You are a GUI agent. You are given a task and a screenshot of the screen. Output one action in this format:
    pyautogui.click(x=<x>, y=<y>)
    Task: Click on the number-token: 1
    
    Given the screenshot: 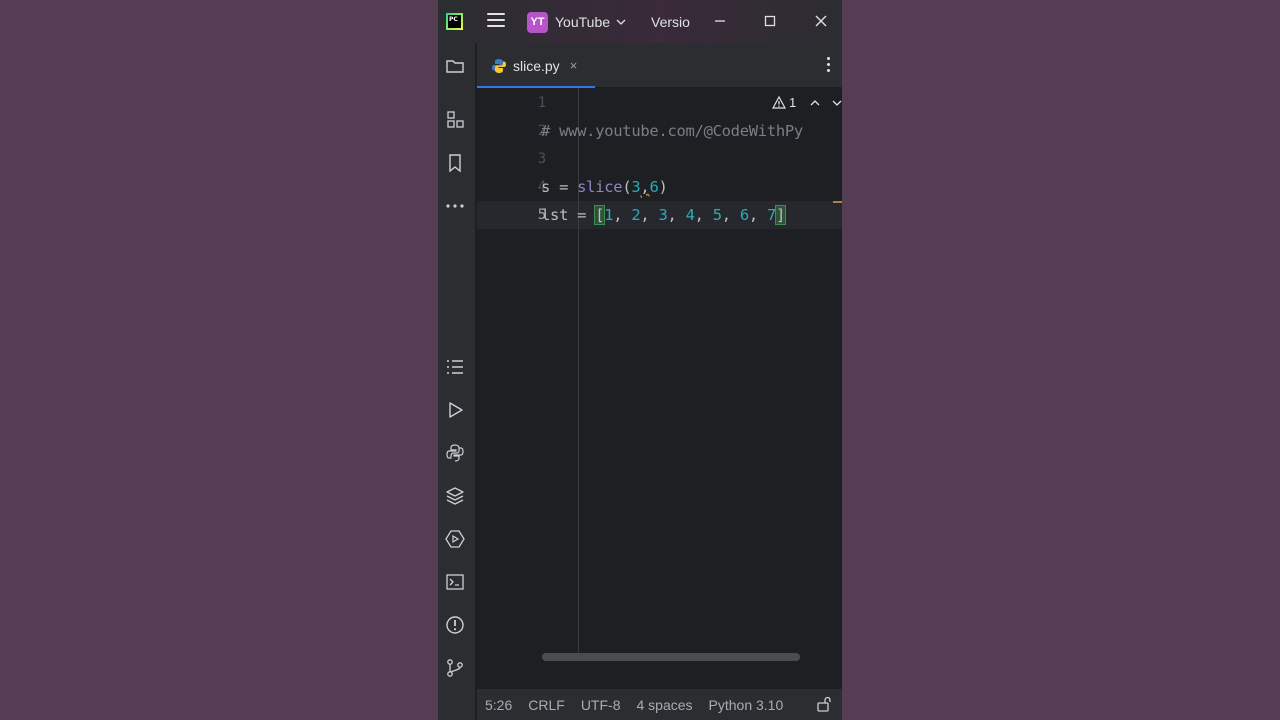 What is the action you would take?
    pyautogui.click(x=609, y=215)
    